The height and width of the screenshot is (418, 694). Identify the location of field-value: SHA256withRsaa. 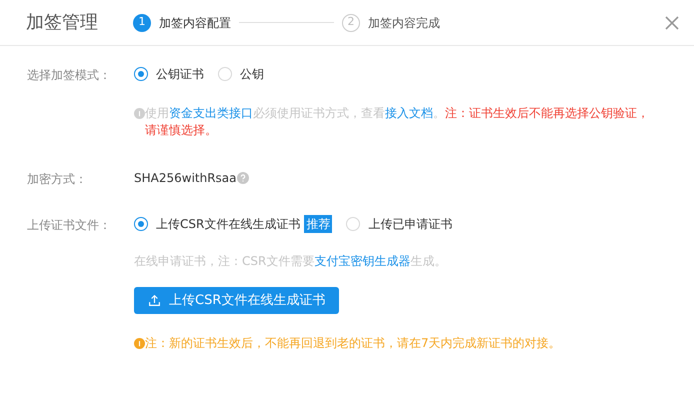
(185, 178).